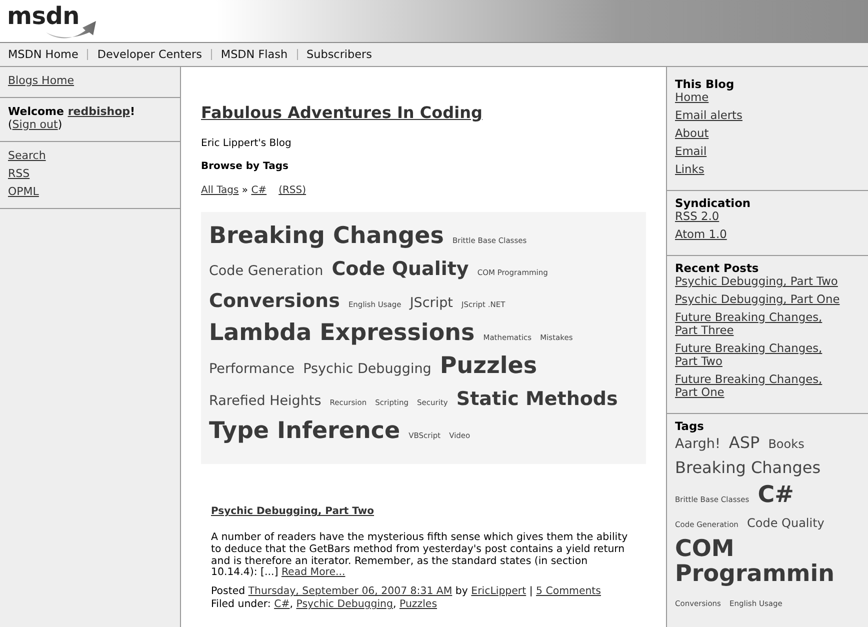 Image resolution: width=868 pixels, height=627 pixels. What do you see at coordinates (43, 54) in the screenshot?
I see `nav-link: MSDN Home` at bounding box center [43, 54].